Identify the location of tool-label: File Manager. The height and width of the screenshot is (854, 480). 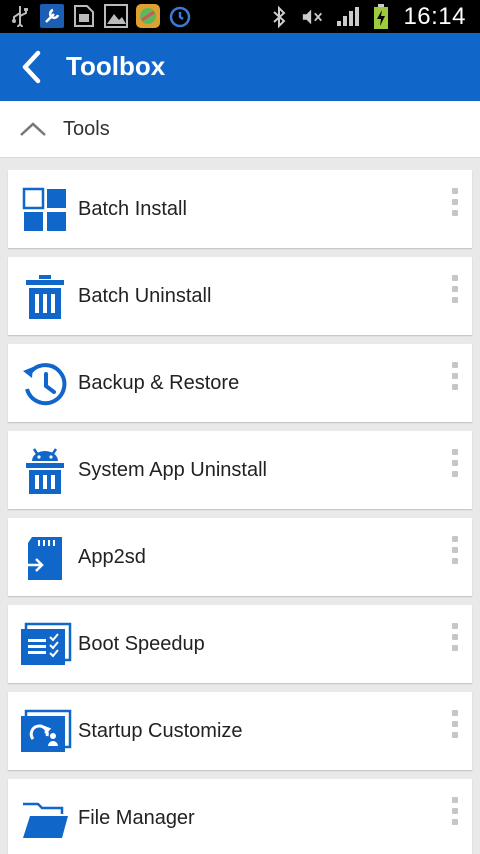
(136, 818).